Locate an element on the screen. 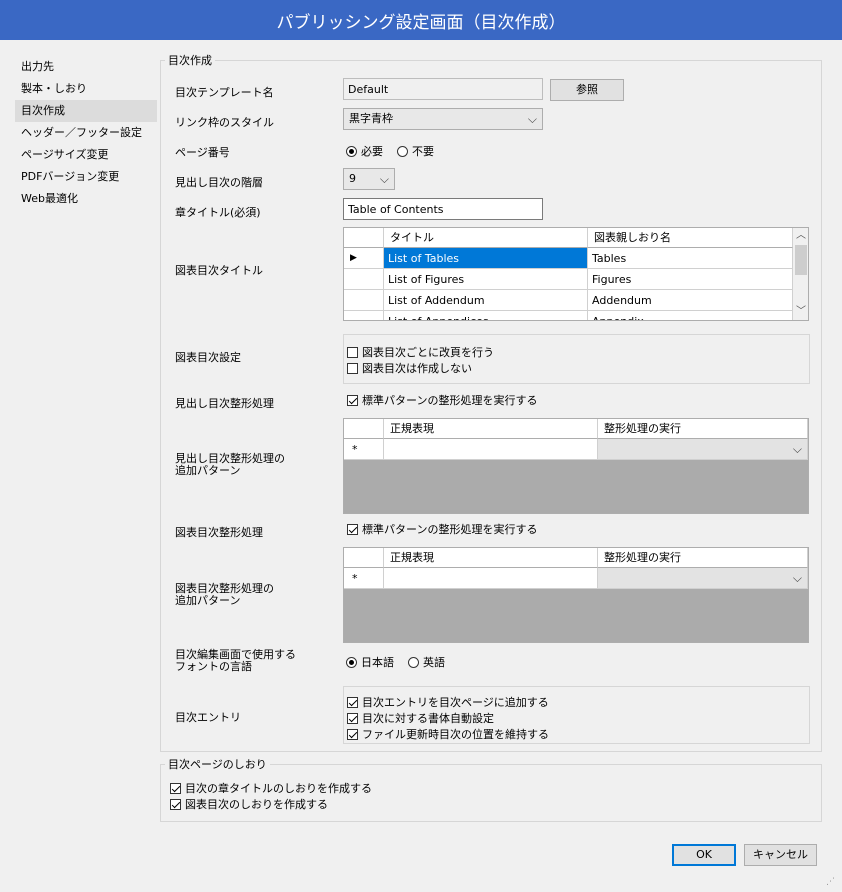 This screenshot has width=842, height=892. no-figure-toc-option: 図表目次は作成しない is located at coordinates (409, 368).